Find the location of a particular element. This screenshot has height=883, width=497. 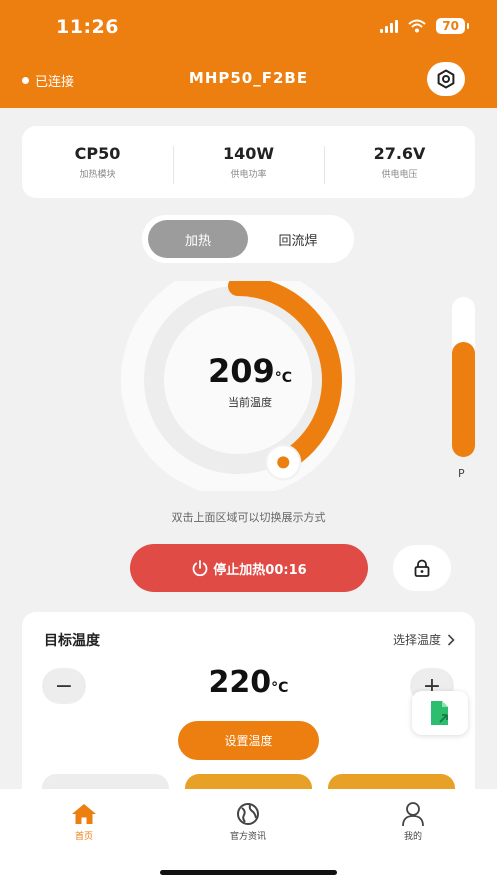

device-info-card: CP50 加热模块 140W 供电功率 27.6V 供电电压 is located at coordinates (248, 162).